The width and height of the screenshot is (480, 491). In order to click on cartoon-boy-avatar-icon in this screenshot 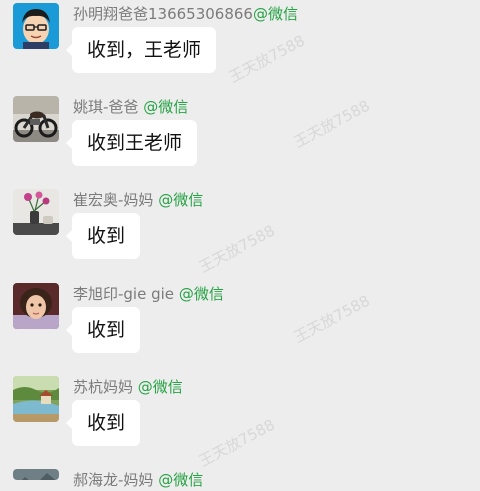, I will do `click(36, 26)`.